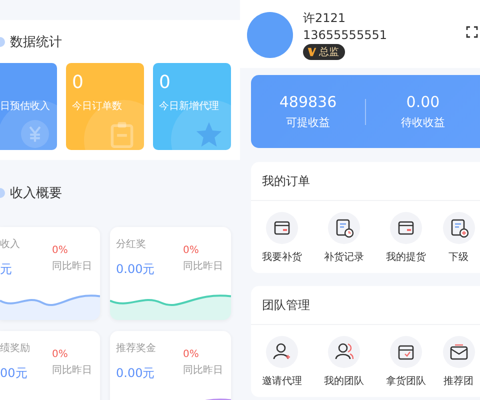  What do you see at coordinates (270, 35) in the screenshot?
I see `avatar` at bounding box center [270, 35].